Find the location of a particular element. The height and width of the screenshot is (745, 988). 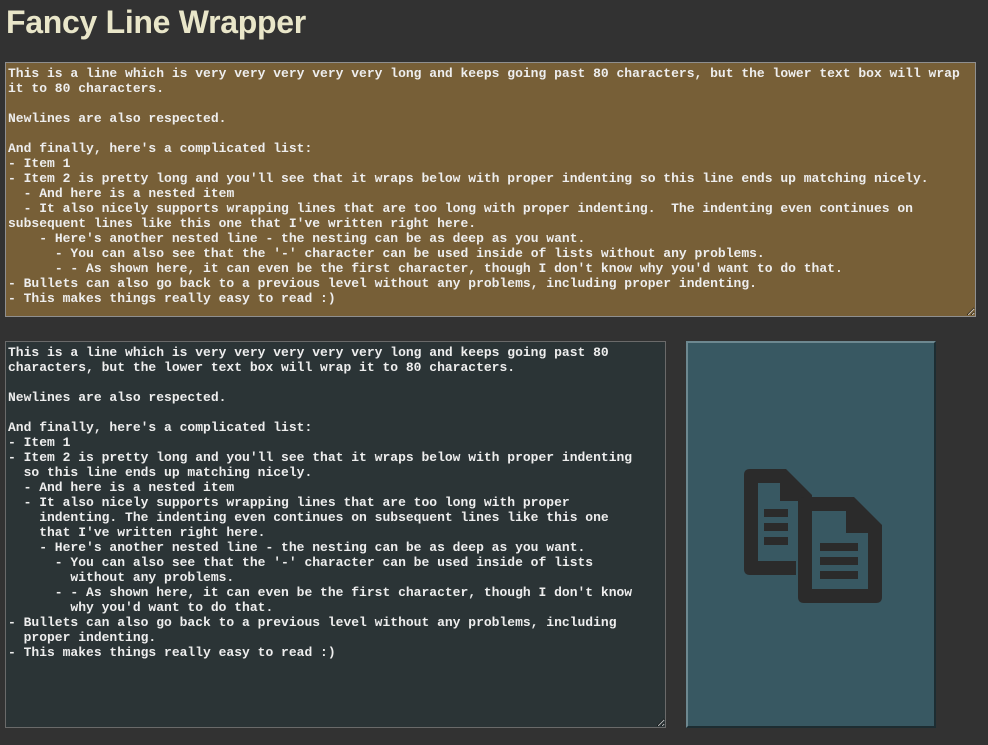

copy-documents-icon is located at coordinates (813, 536).